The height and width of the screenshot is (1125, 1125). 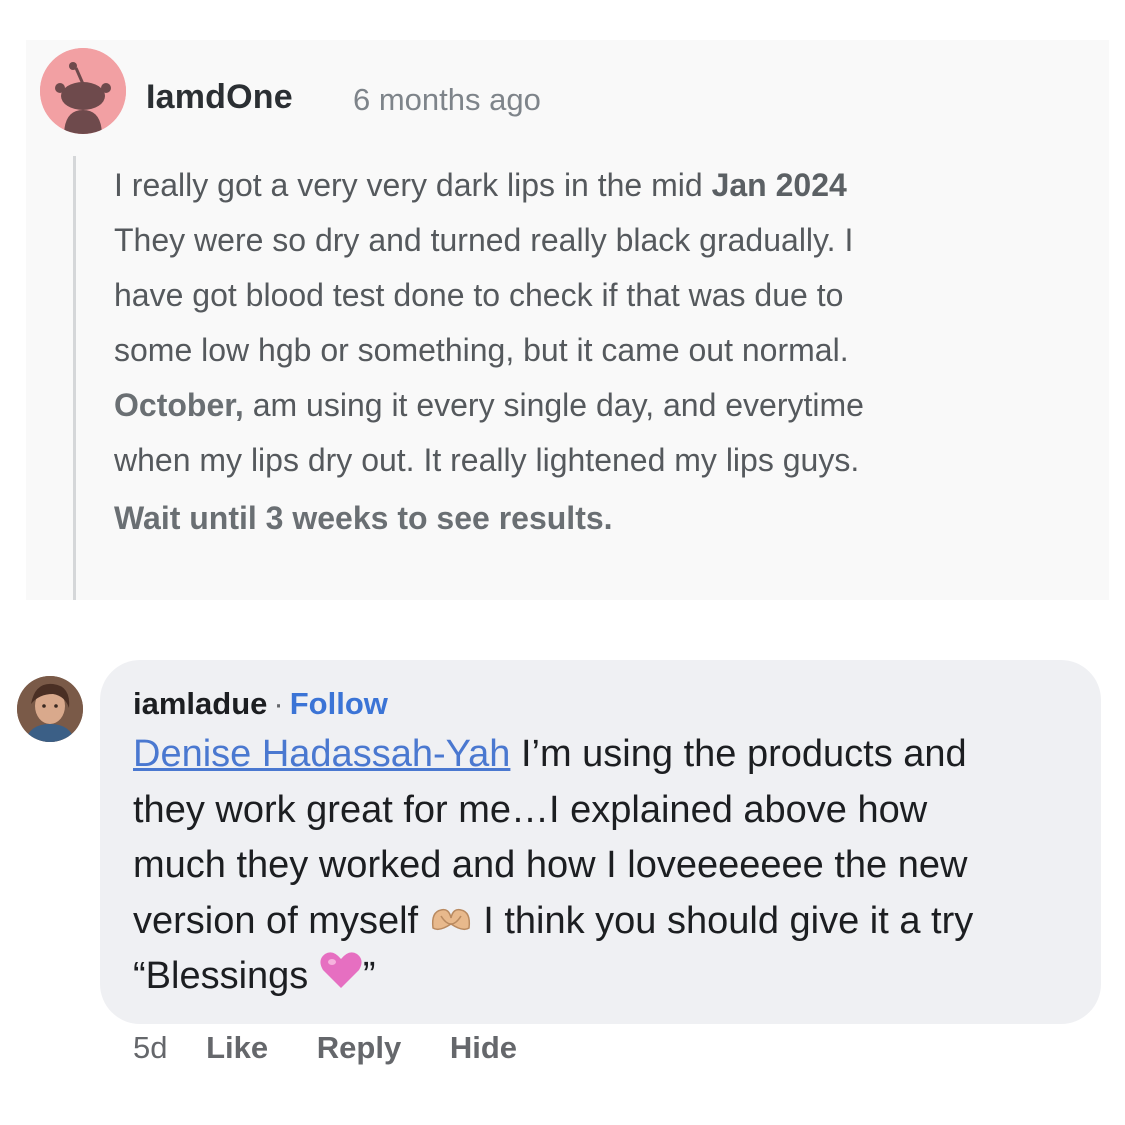 I want to click on reddit-snoo-avatar-icon, so click(x=83, y=91).